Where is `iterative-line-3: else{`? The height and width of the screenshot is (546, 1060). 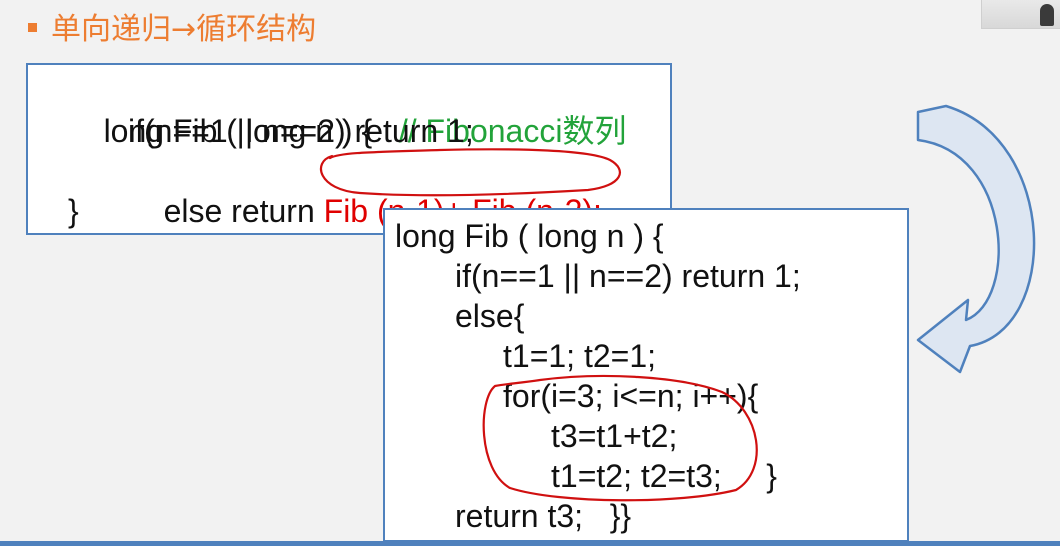 iterative-line-3: else{ is located at coordinates (490, 316).